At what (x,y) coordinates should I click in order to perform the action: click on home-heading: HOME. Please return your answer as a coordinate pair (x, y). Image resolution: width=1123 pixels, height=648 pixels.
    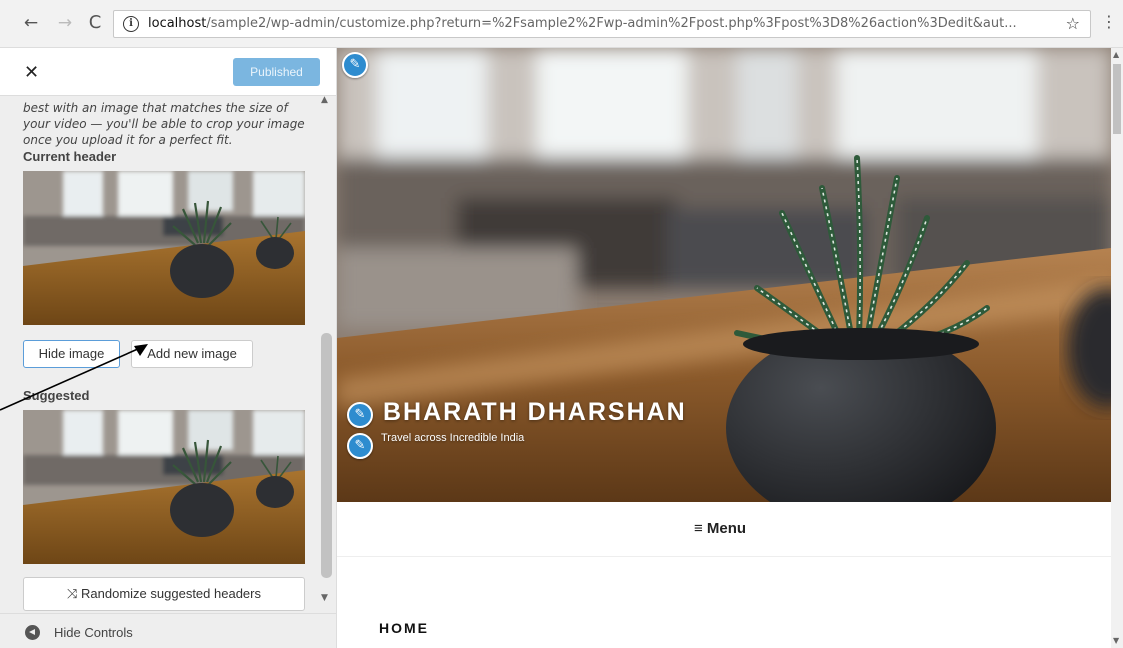
    Looking at the image, I should click on (404, 628).